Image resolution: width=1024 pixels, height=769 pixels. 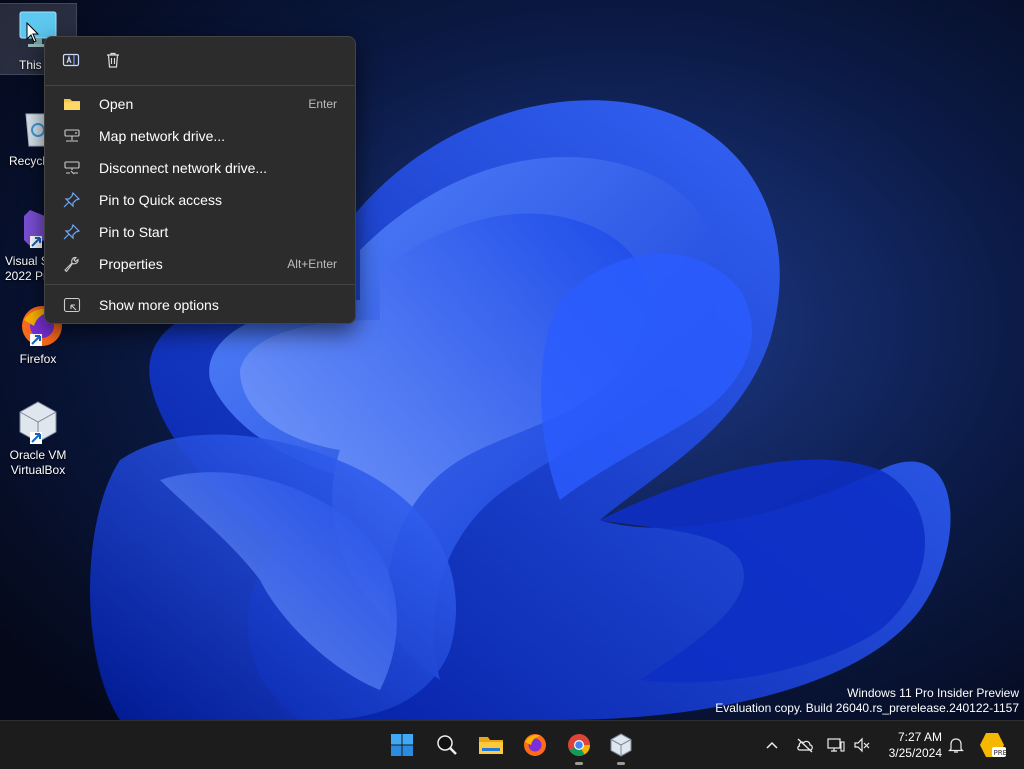 I want to click on show-hidden-icons-button, so click(x=772, y=745).